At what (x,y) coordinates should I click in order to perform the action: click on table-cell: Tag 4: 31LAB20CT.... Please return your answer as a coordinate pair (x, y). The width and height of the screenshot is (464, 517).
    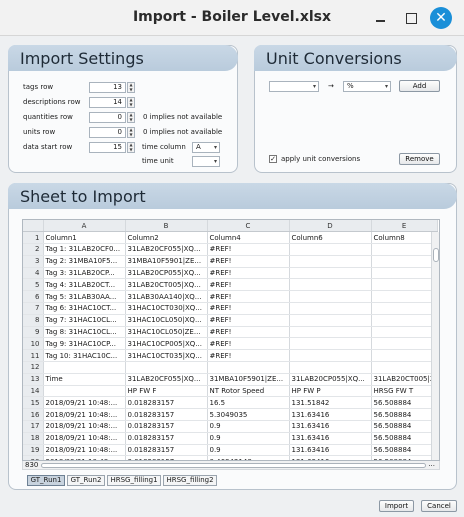
    Looking at the image, I should click on (84, 285).